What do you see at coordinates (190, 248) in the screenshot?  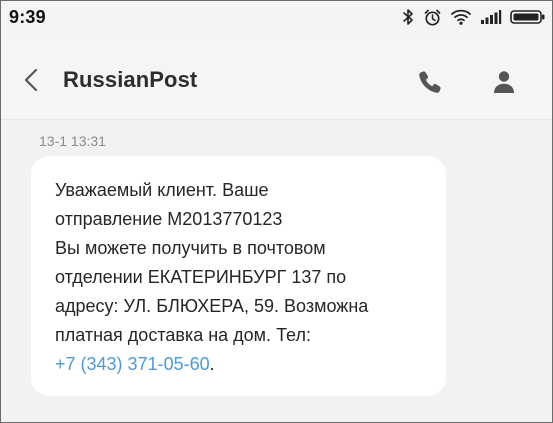 I see `message-line: Вы можете получить в почтовом` at bounding box center [190, 248].